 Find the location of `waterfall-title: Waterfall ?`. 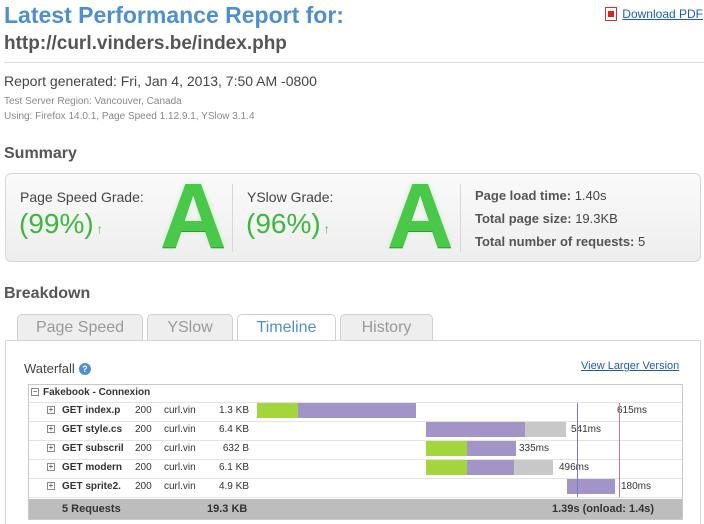

waterfall-title: Waterfall ? is located at coordinates (57, 368).